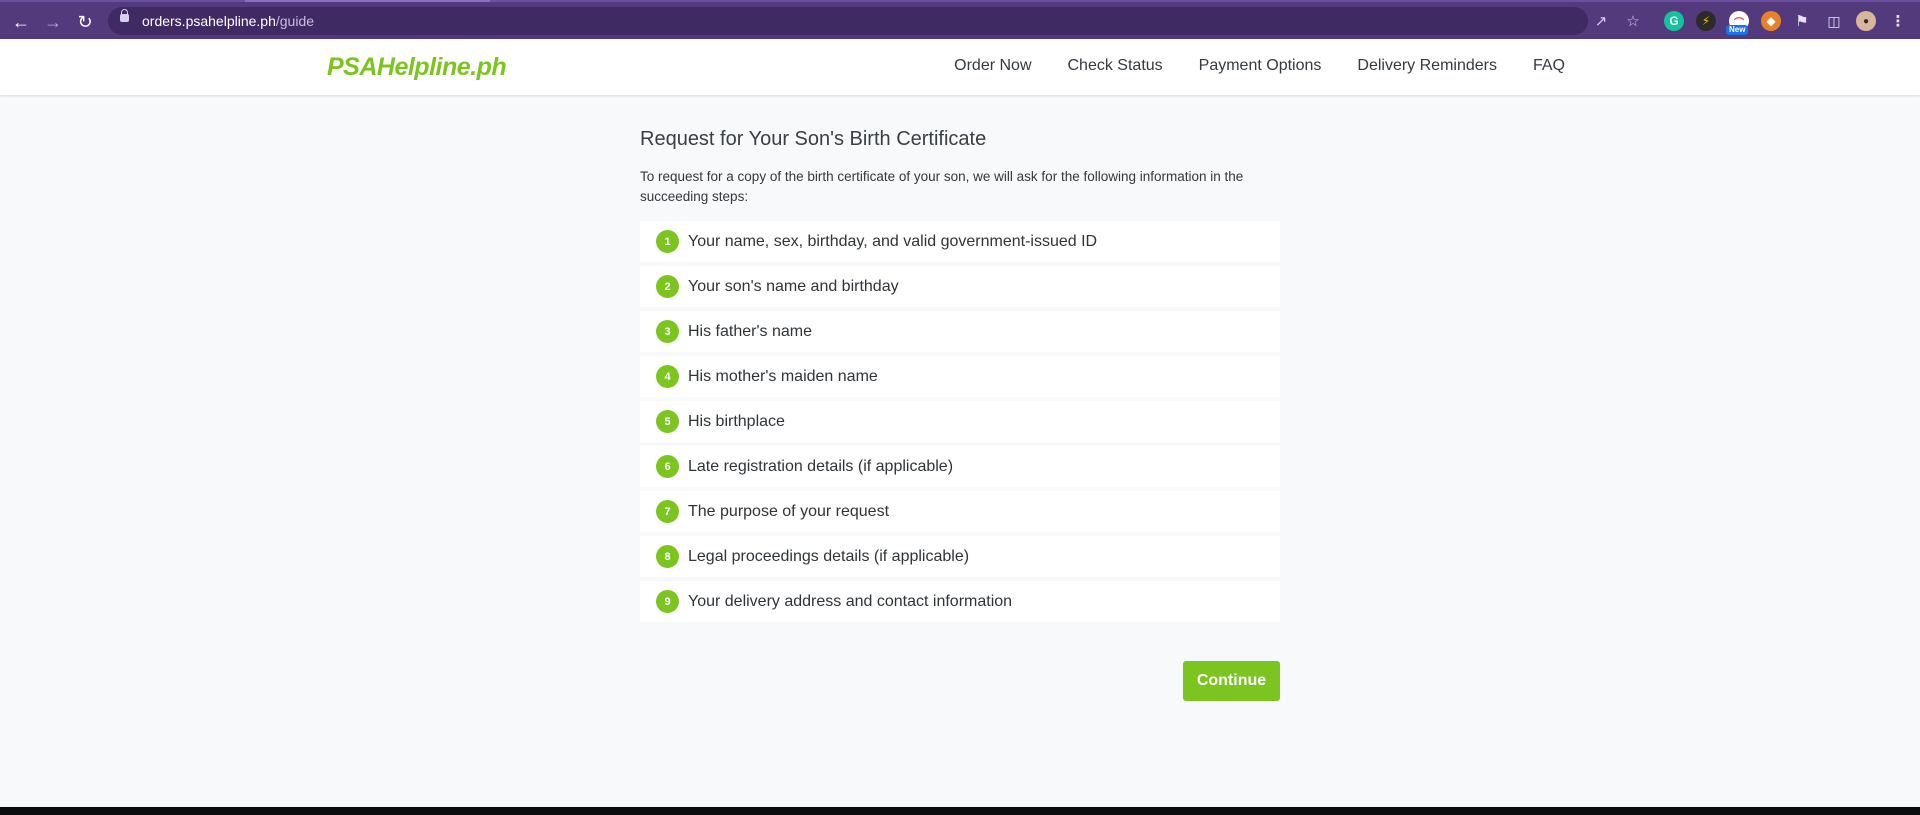 The height and width of the screenshot is (815, 1920). Describe the element at coordinates (793, 286) in the screenshot. I see `step-text: Your son's name and birthday` at that location.